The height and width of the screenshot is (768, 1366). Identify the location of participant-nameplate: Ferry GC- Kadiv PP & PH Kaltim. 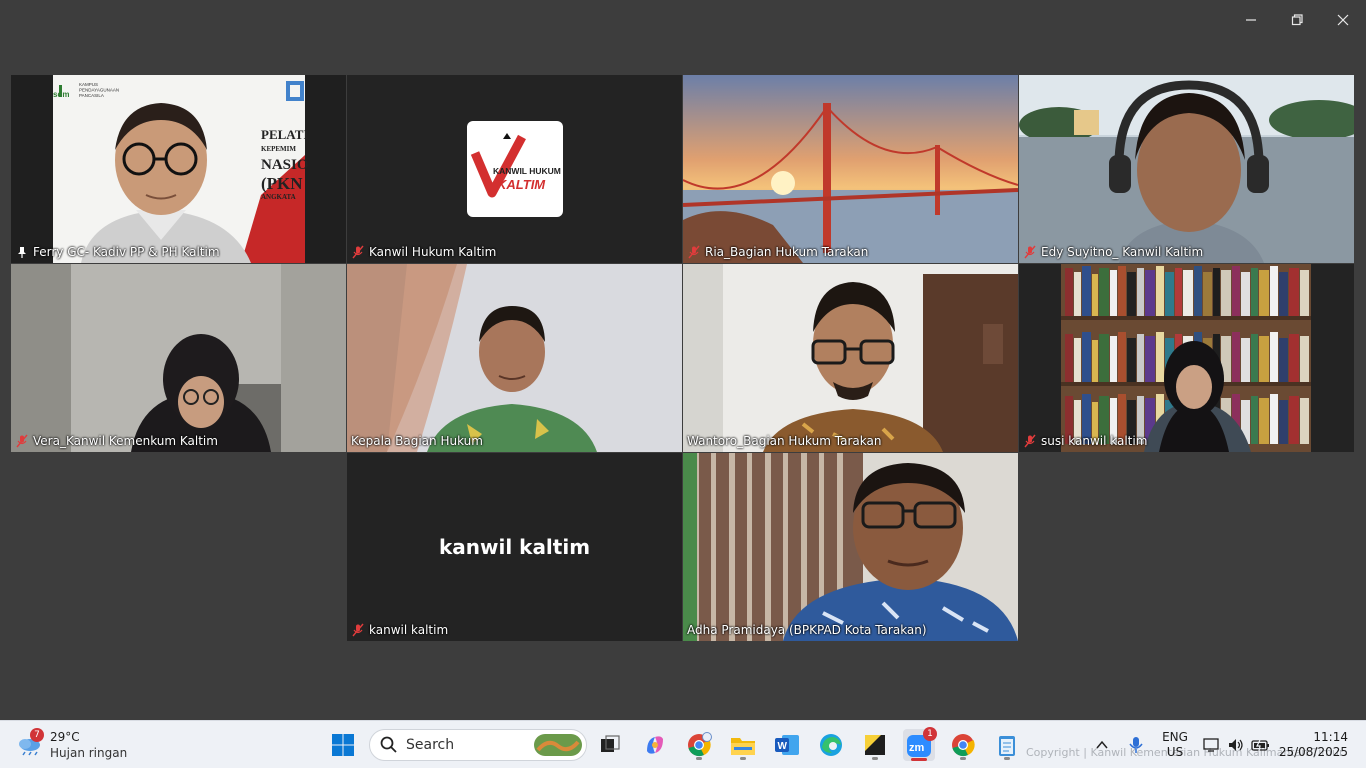
(117, 252).